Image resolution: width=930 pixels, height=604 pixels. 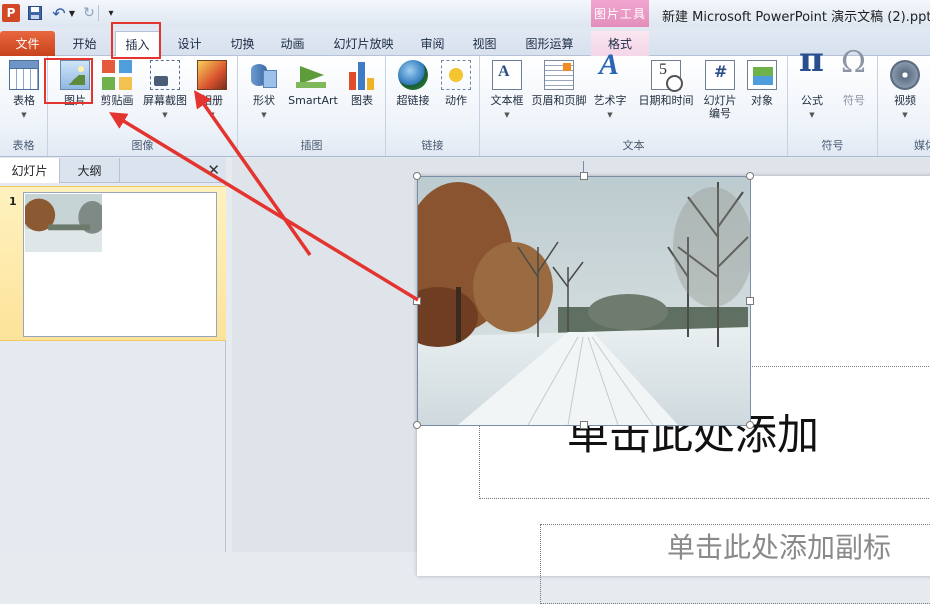 I want to click on redo-icon: ↻, so click(x=89, y=13).